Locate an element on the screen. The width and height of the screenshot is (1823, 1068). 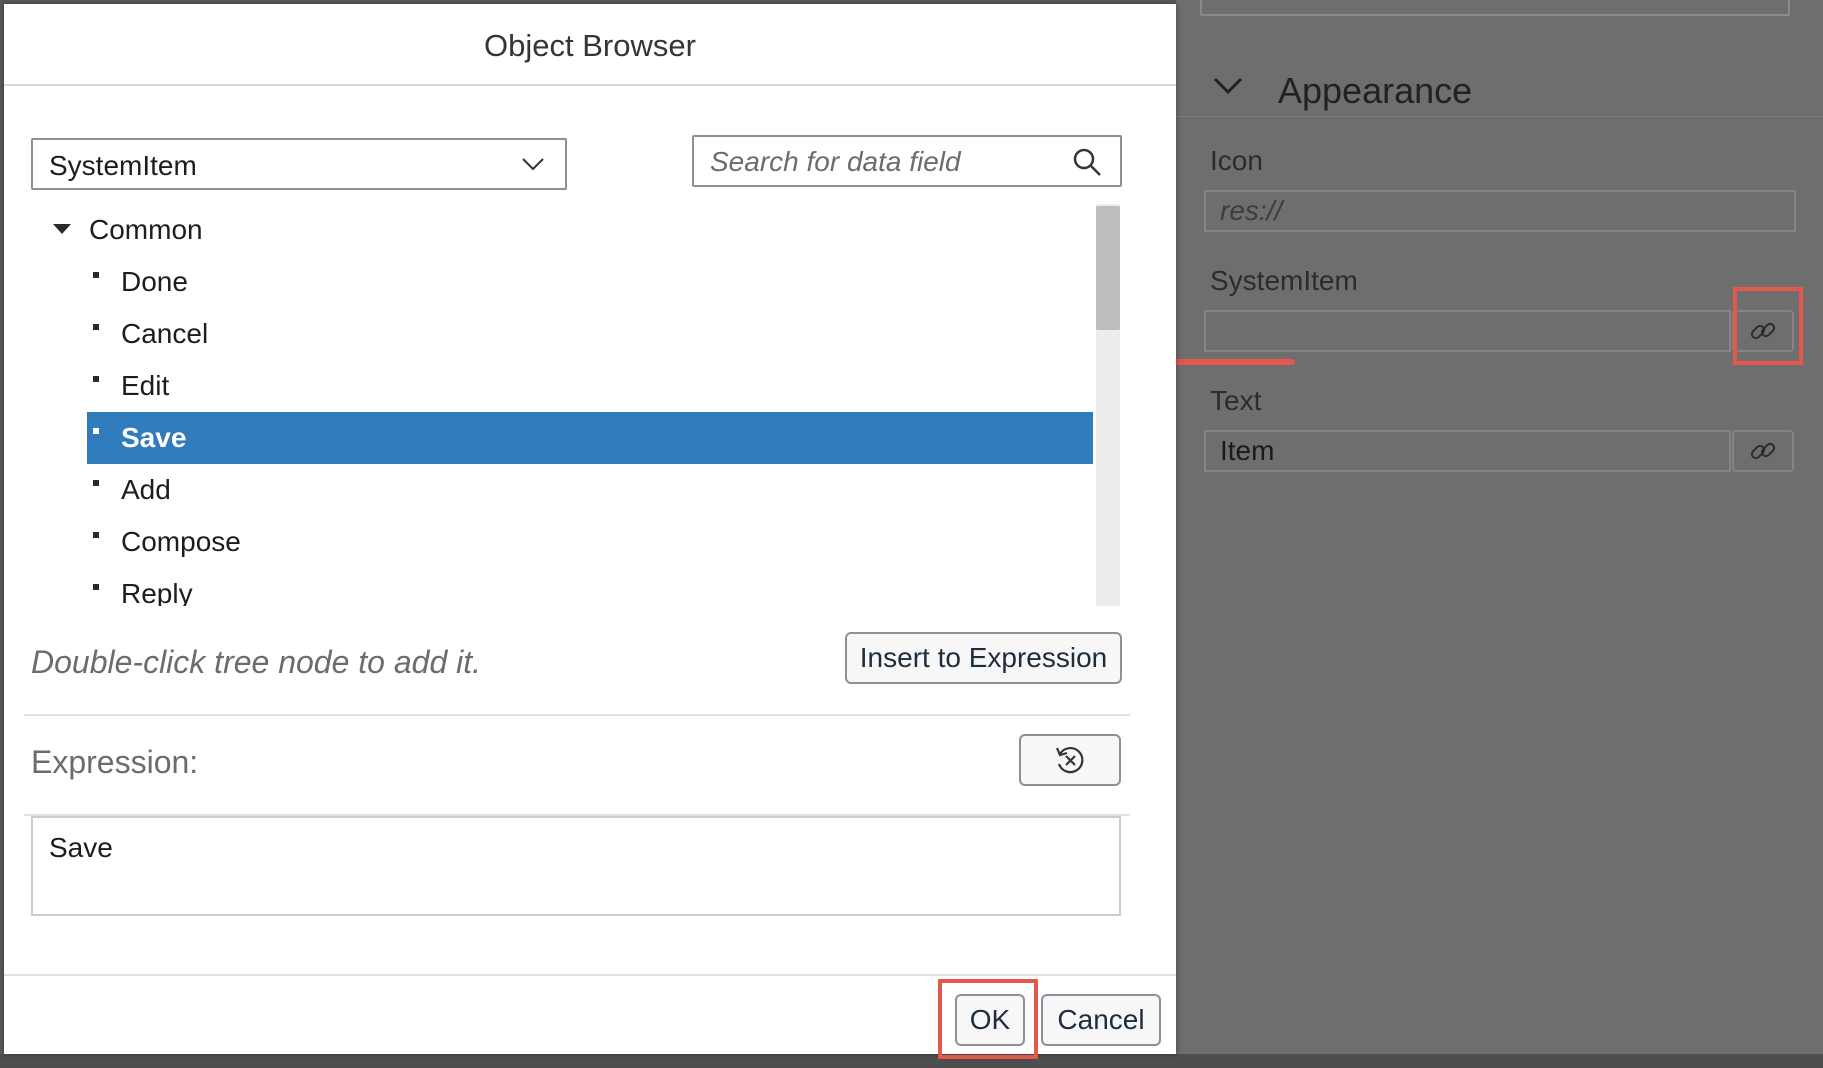
text-label: Text is located at coordinates (1236, 400).